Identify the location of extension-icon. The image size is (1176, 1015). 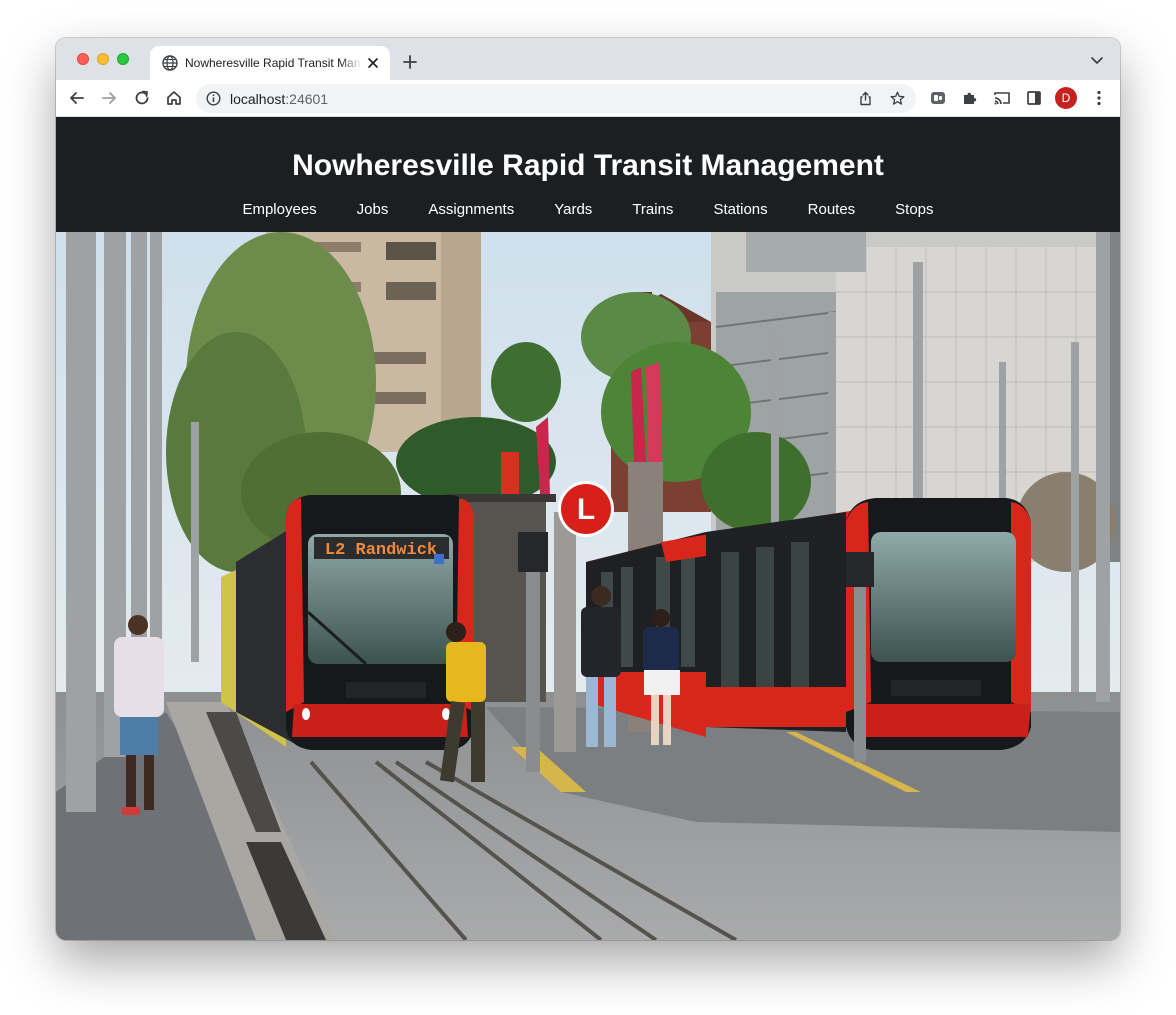
(938, 98).